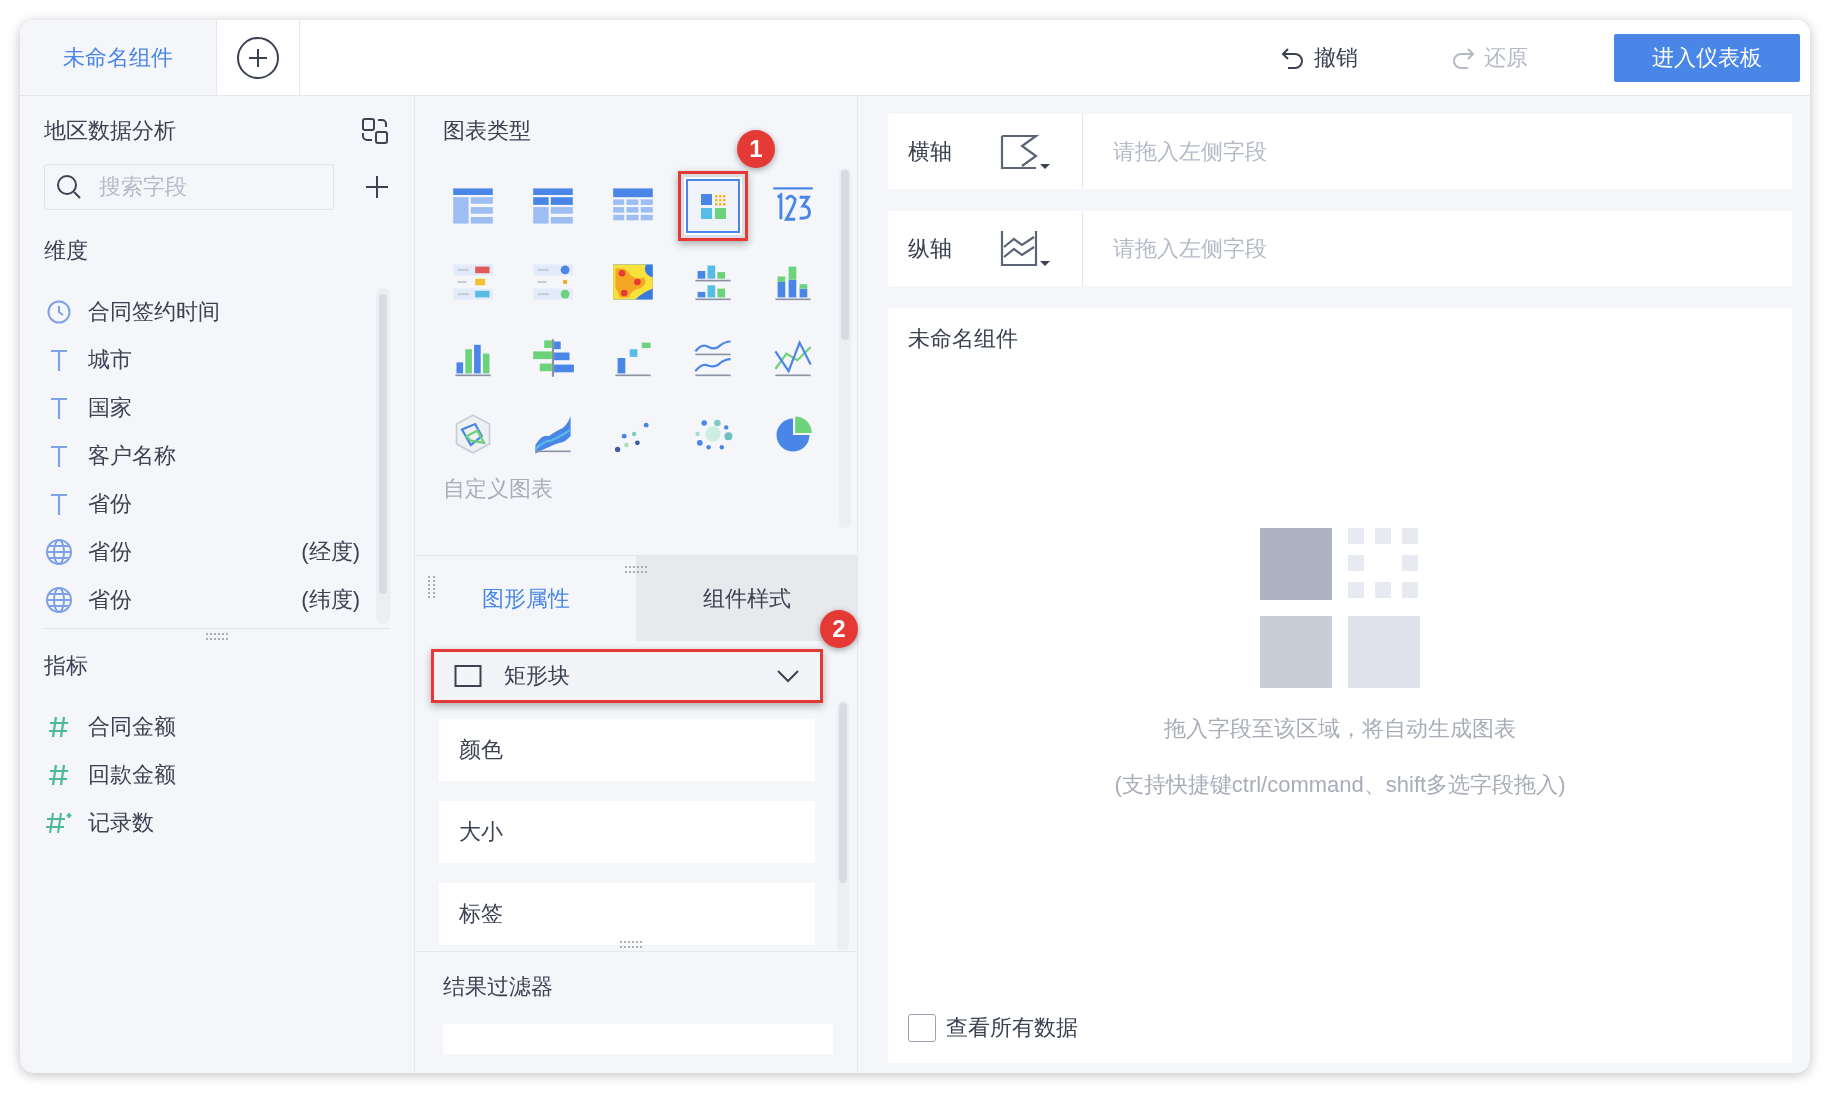  What do you see at coordinates (199, 187) in the screenshot?
I see `search-input: 搜索字段` at bounding box center [199, 187].